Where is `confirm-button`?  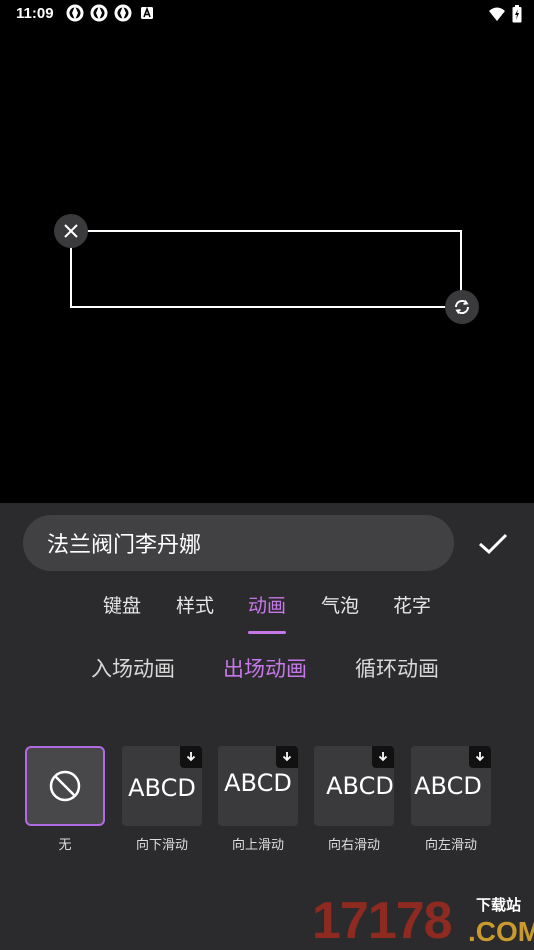 confirm-button is located at coordinates (493, 544).